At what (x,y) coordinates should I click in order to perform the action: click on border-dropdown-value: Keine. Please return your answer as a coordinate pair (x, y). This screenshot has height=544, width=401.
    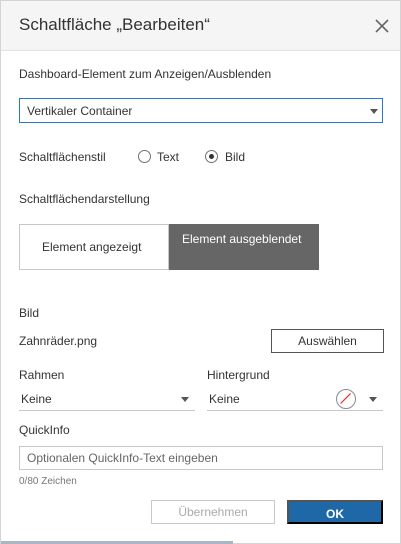
    Looking at the image, I should click on (36, 399).